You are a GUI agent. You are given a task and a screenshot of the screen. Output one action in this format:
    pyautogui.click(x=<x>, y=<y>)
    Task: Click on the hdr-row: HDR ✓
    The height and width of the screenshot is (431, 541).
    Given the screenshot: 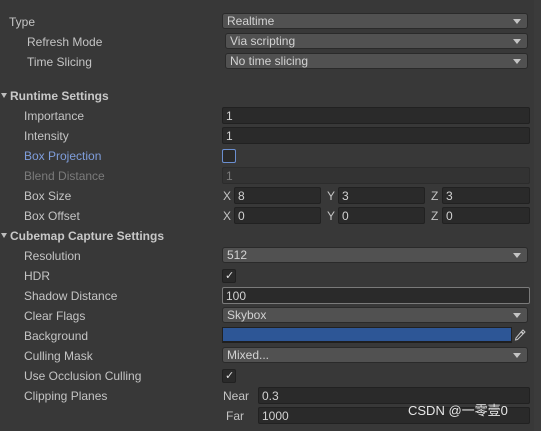 What is the action you would take?
    pyautogui.click(x=270, y=276)
    